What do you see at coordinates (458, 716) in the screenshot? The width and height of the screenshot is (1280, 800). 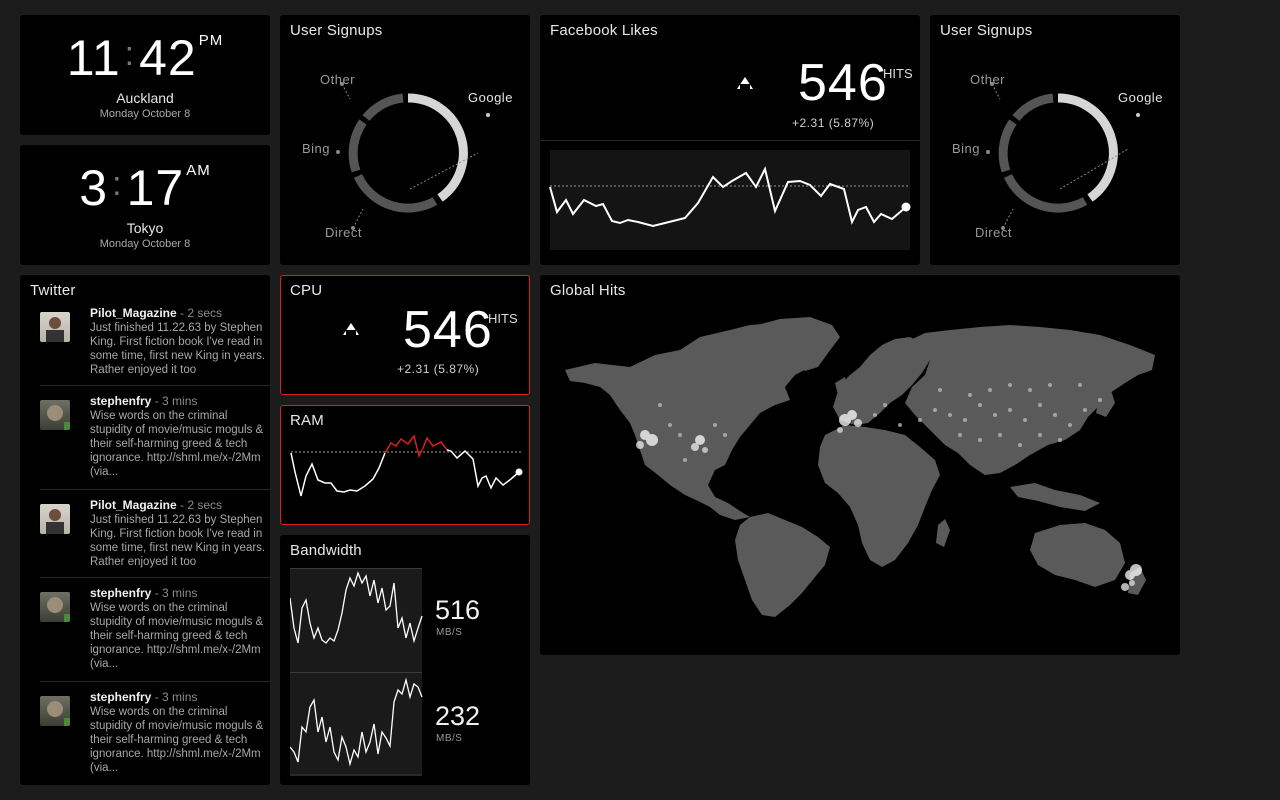 I see `bandwidth-down-value: 232` at bounding box center [458, 716].